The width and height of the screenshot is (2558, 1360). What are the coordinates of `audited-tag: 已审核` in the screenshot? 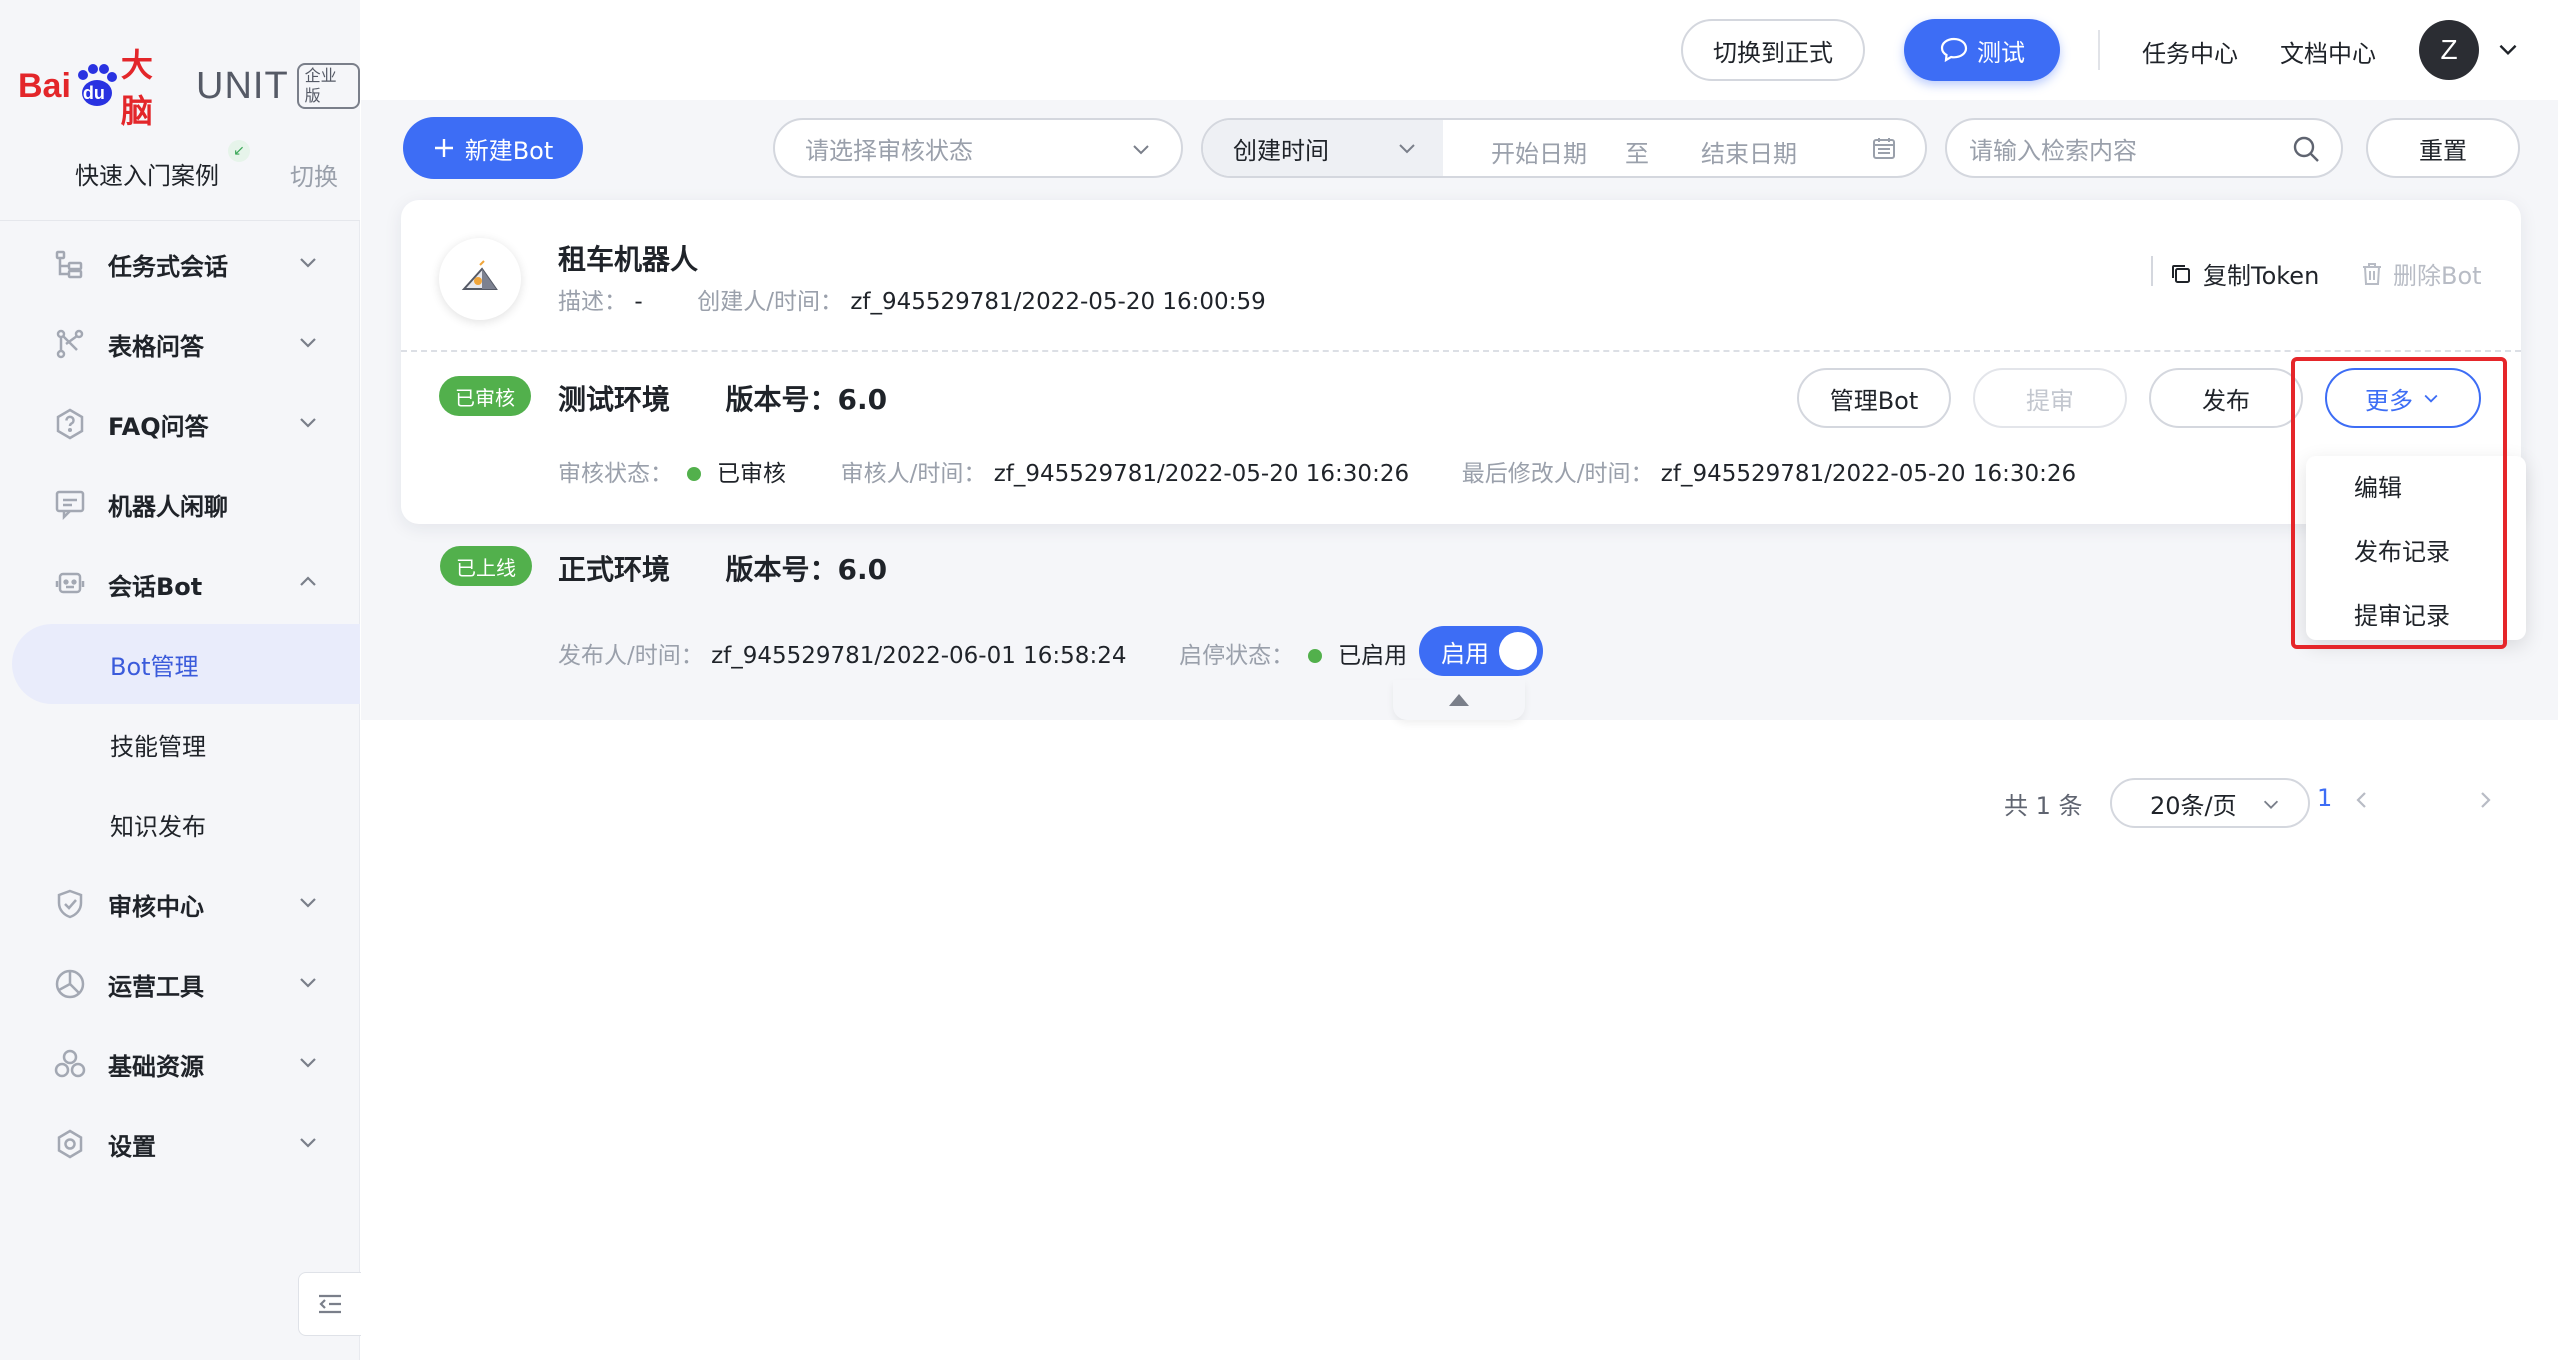 It's located at (485, 396).